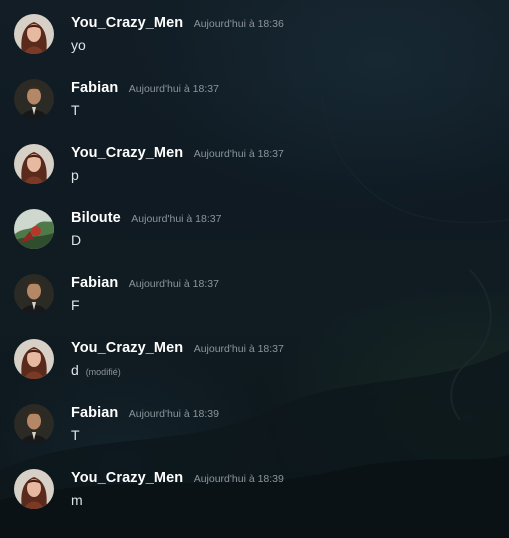 This screenshot has width=509, height=538. What do you see at coordinates (96, 218) in the screenshot?
I see `message-author: Biloute` at bounding box center [96, 218].